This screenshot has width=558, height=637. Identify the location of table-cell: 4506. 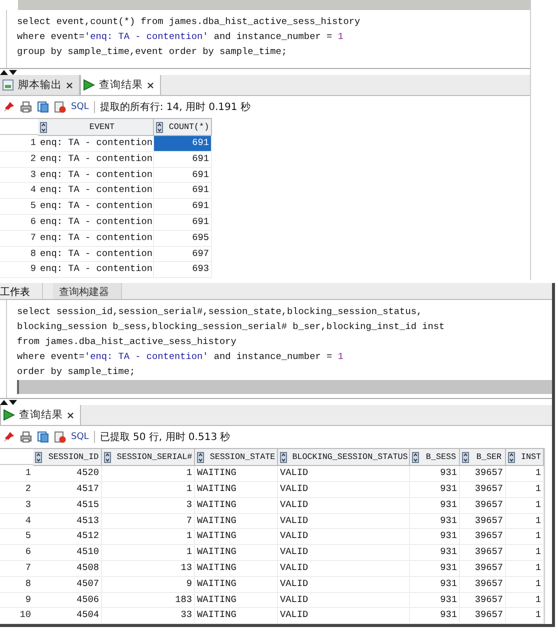
(67, 600).